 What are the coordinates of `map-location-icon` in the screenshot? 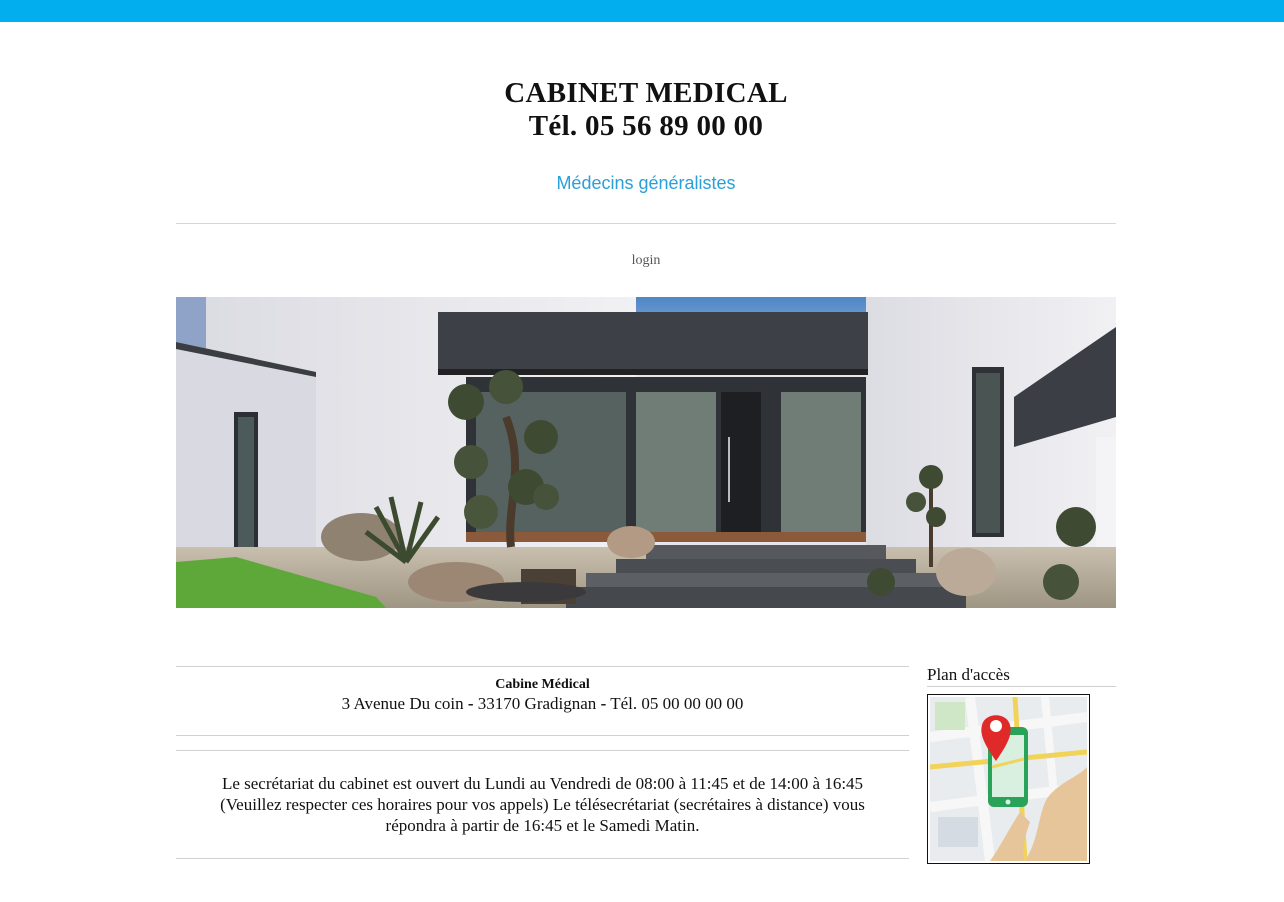 It's located at (1008, 779).